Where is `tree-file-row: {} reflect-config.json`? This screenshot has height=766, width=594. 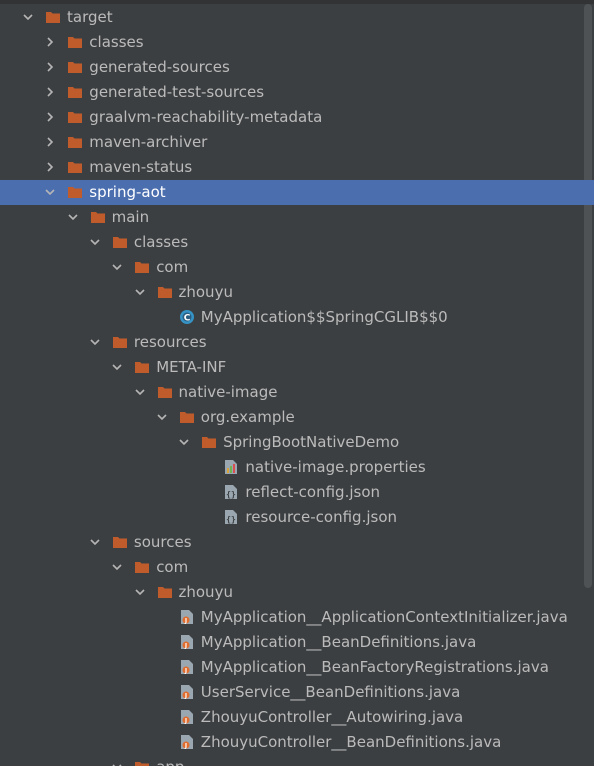 tree-file-row: {} reflect-config.json is located at coordinates (297, 492).